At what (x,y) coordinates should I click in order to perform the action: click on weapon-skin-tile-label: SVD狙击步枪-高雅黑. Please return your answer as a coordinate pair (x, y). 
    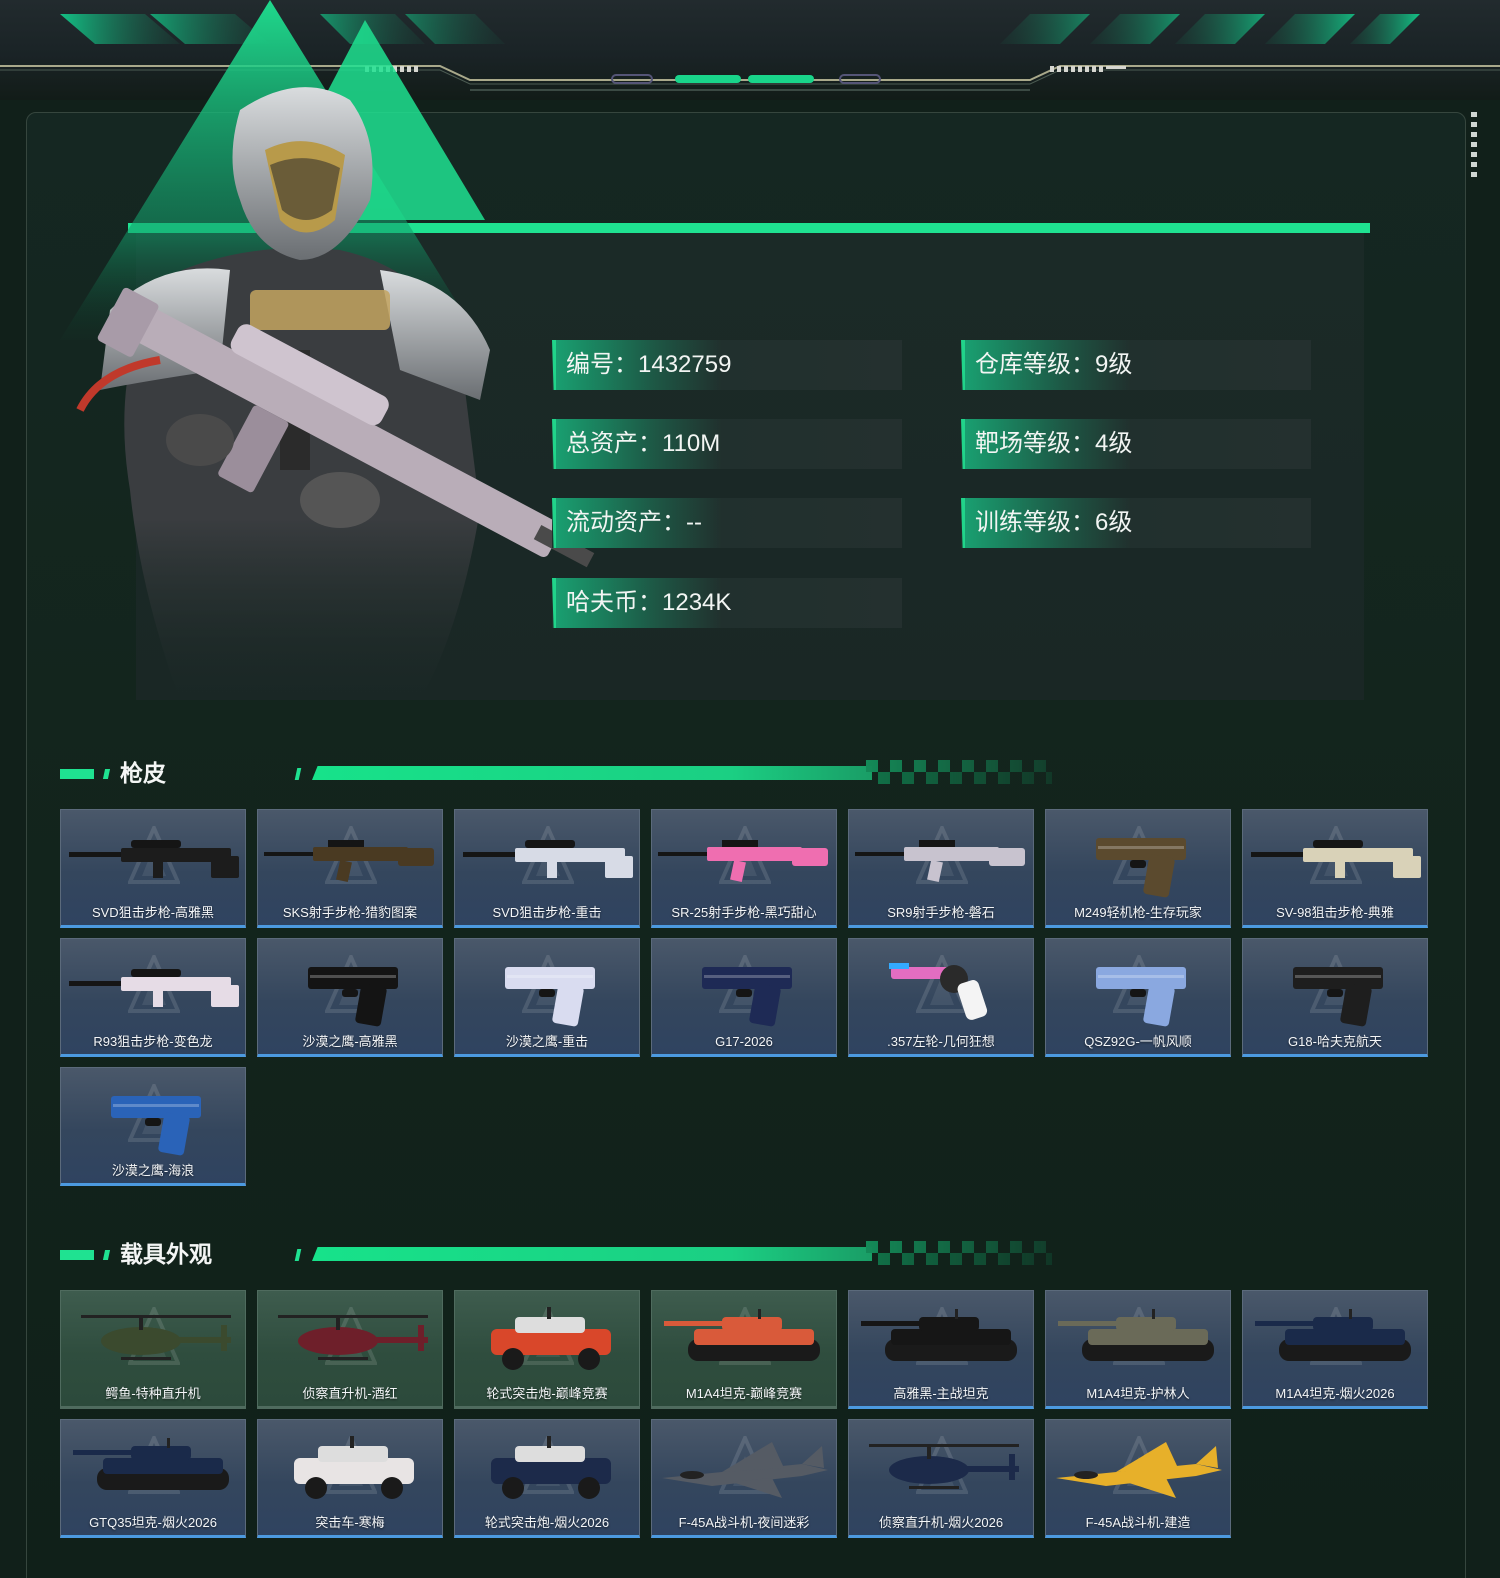
    Looking at the image, I should click on (153, 912).